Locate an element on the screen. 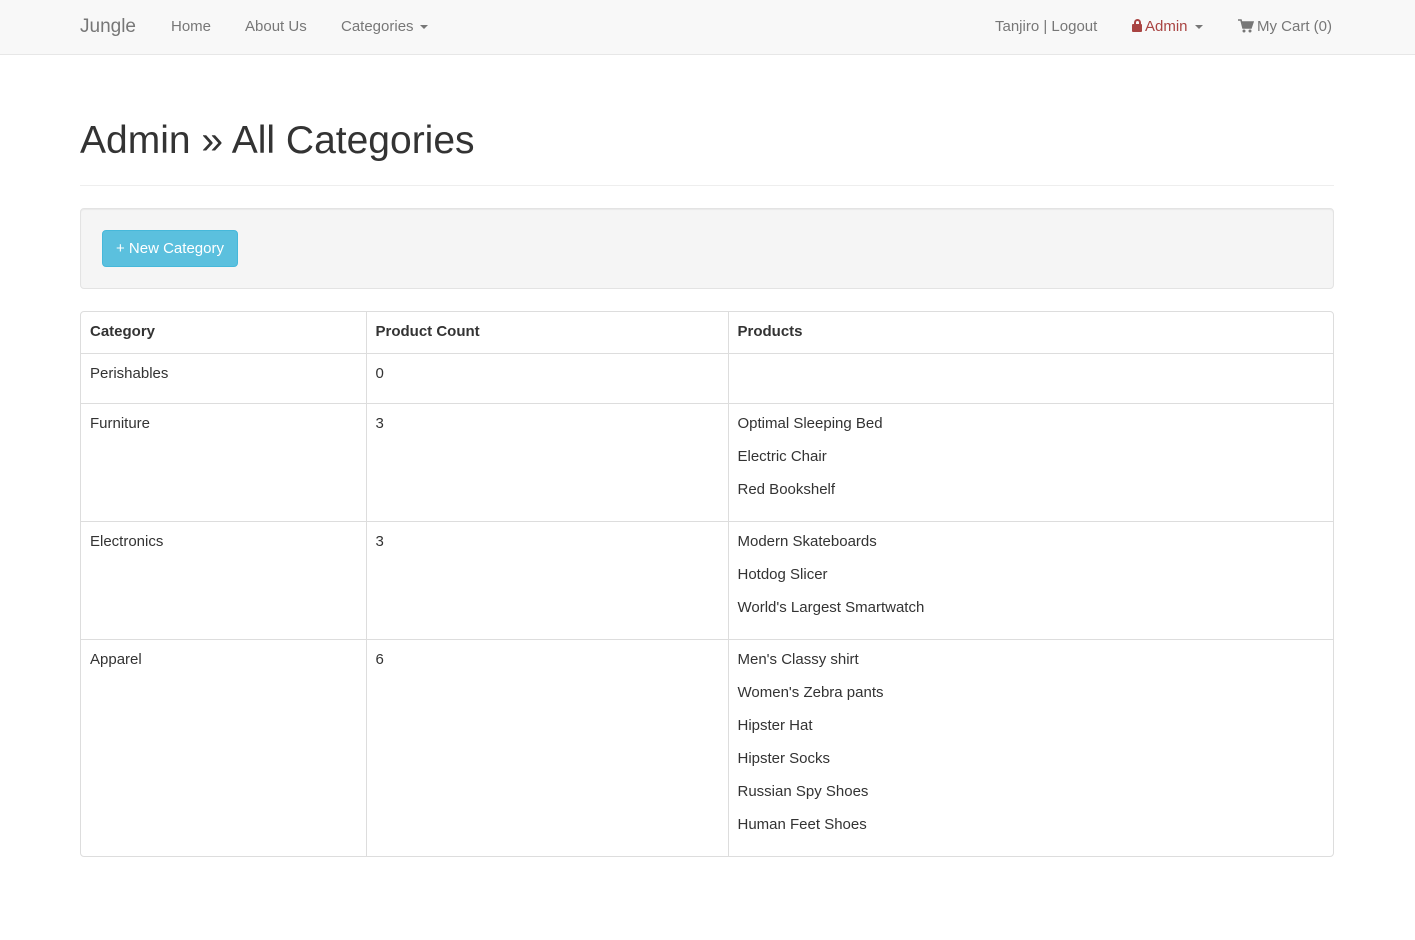  product-item: Modern Skateboards is located at coordinates (807, 541).